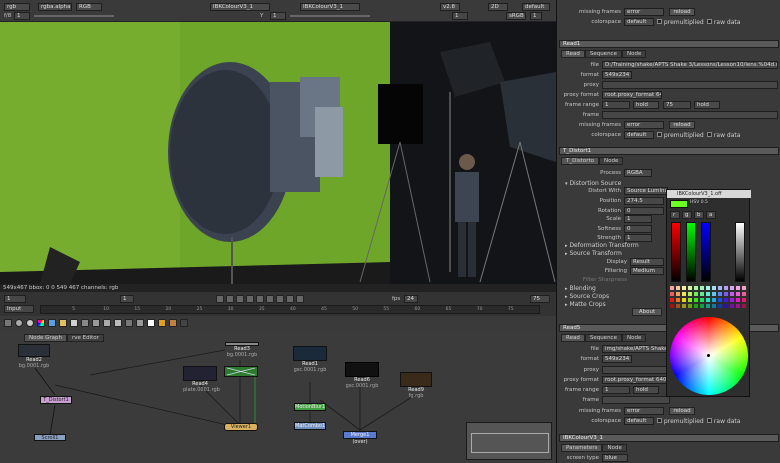  What do you see at coordinates (162, 323) in the screenshot?
I see `furnace-icon` at bounding box center [162, 323].